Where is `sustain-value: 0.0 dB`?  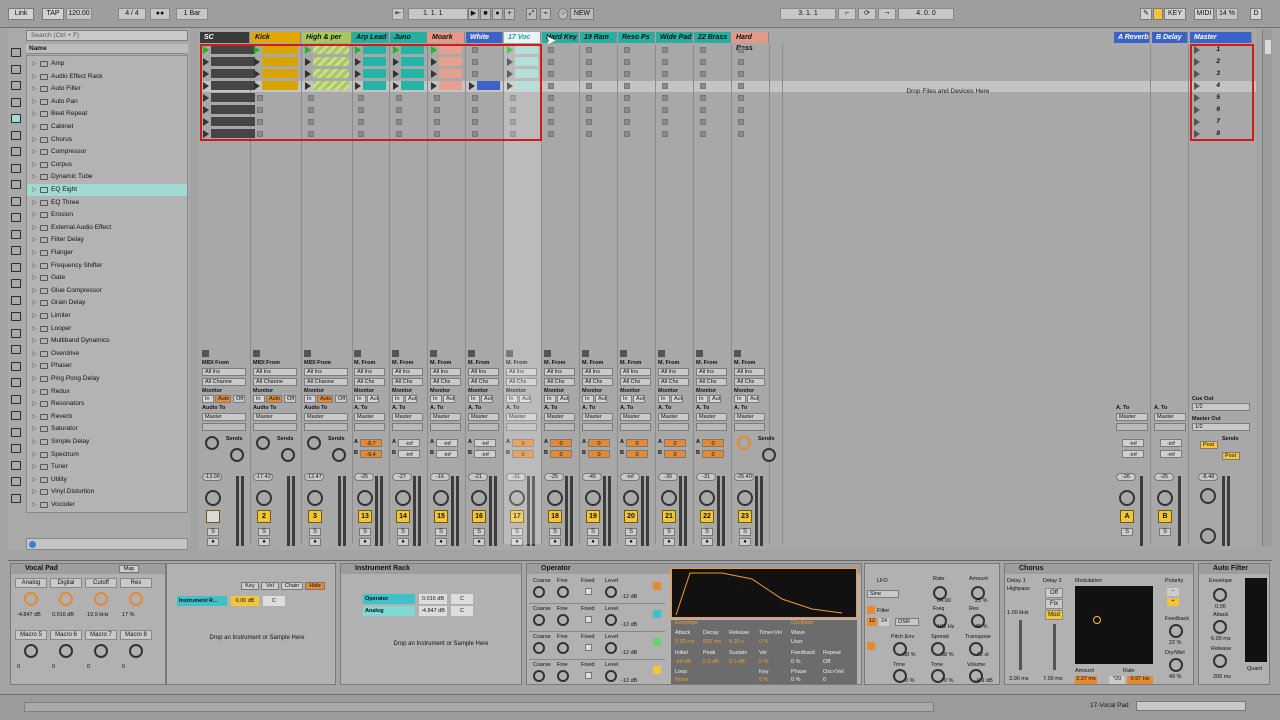 sustain-value: 0.0 dB is located at coordinates (737, 662).